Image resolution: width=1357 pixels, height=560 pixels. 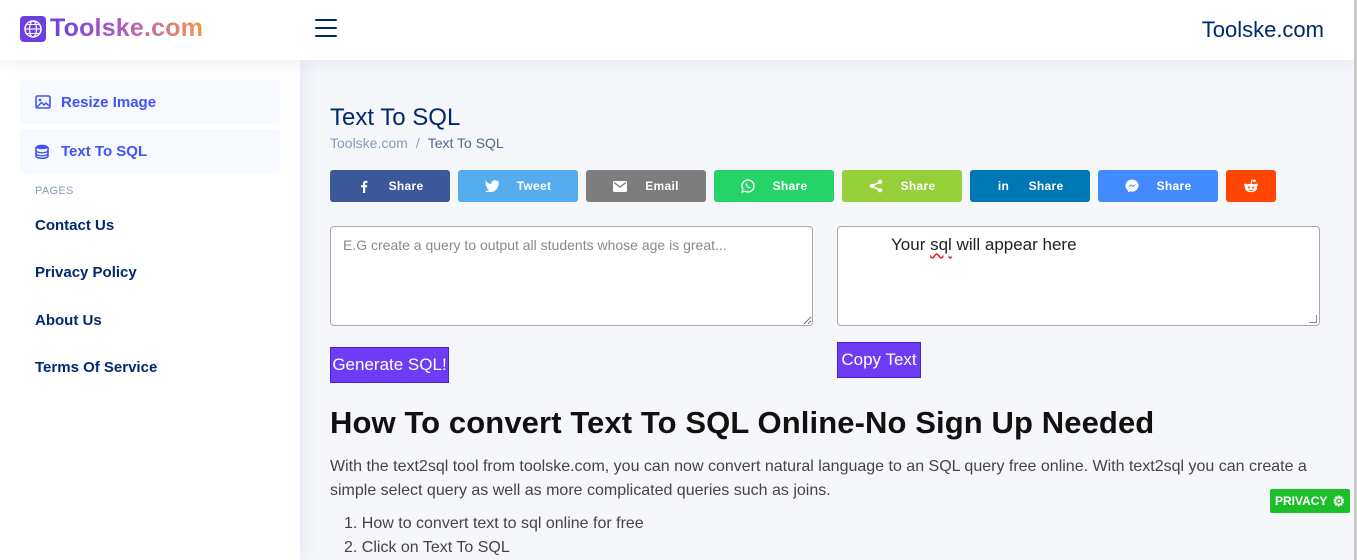 I want to click on privacy-badge-button: PRIVACY ⚙, so click(x=1310, y=501).